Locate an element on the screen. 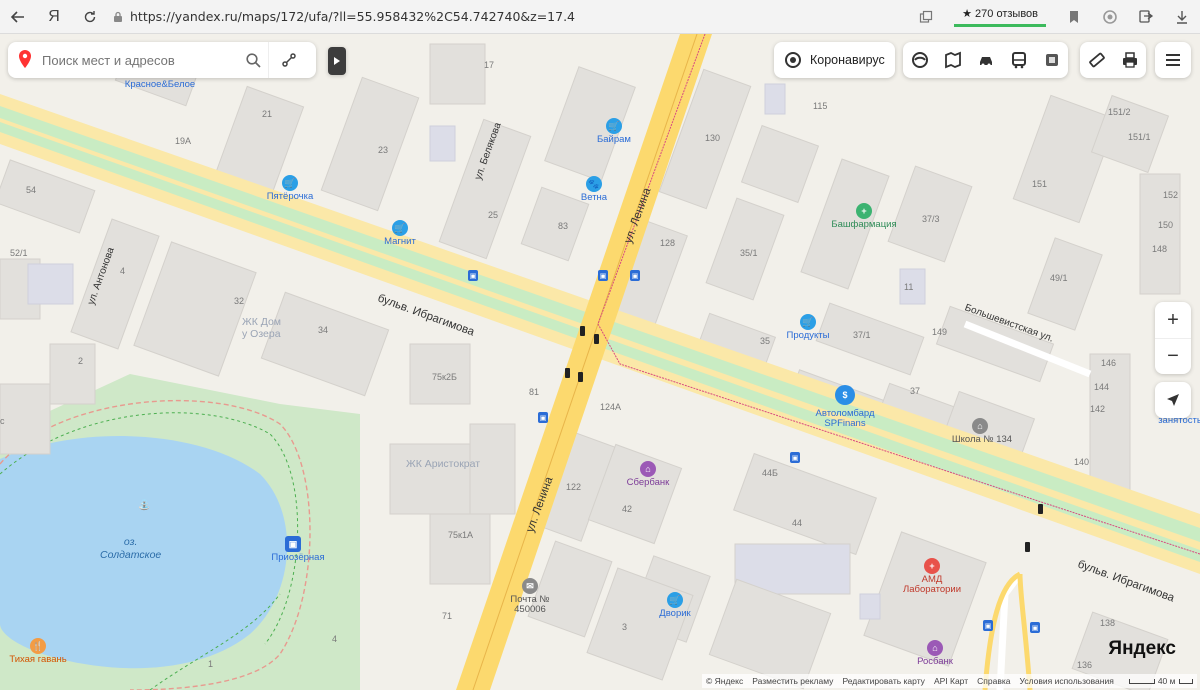  collections-button is located at coordinates (1146, 17).